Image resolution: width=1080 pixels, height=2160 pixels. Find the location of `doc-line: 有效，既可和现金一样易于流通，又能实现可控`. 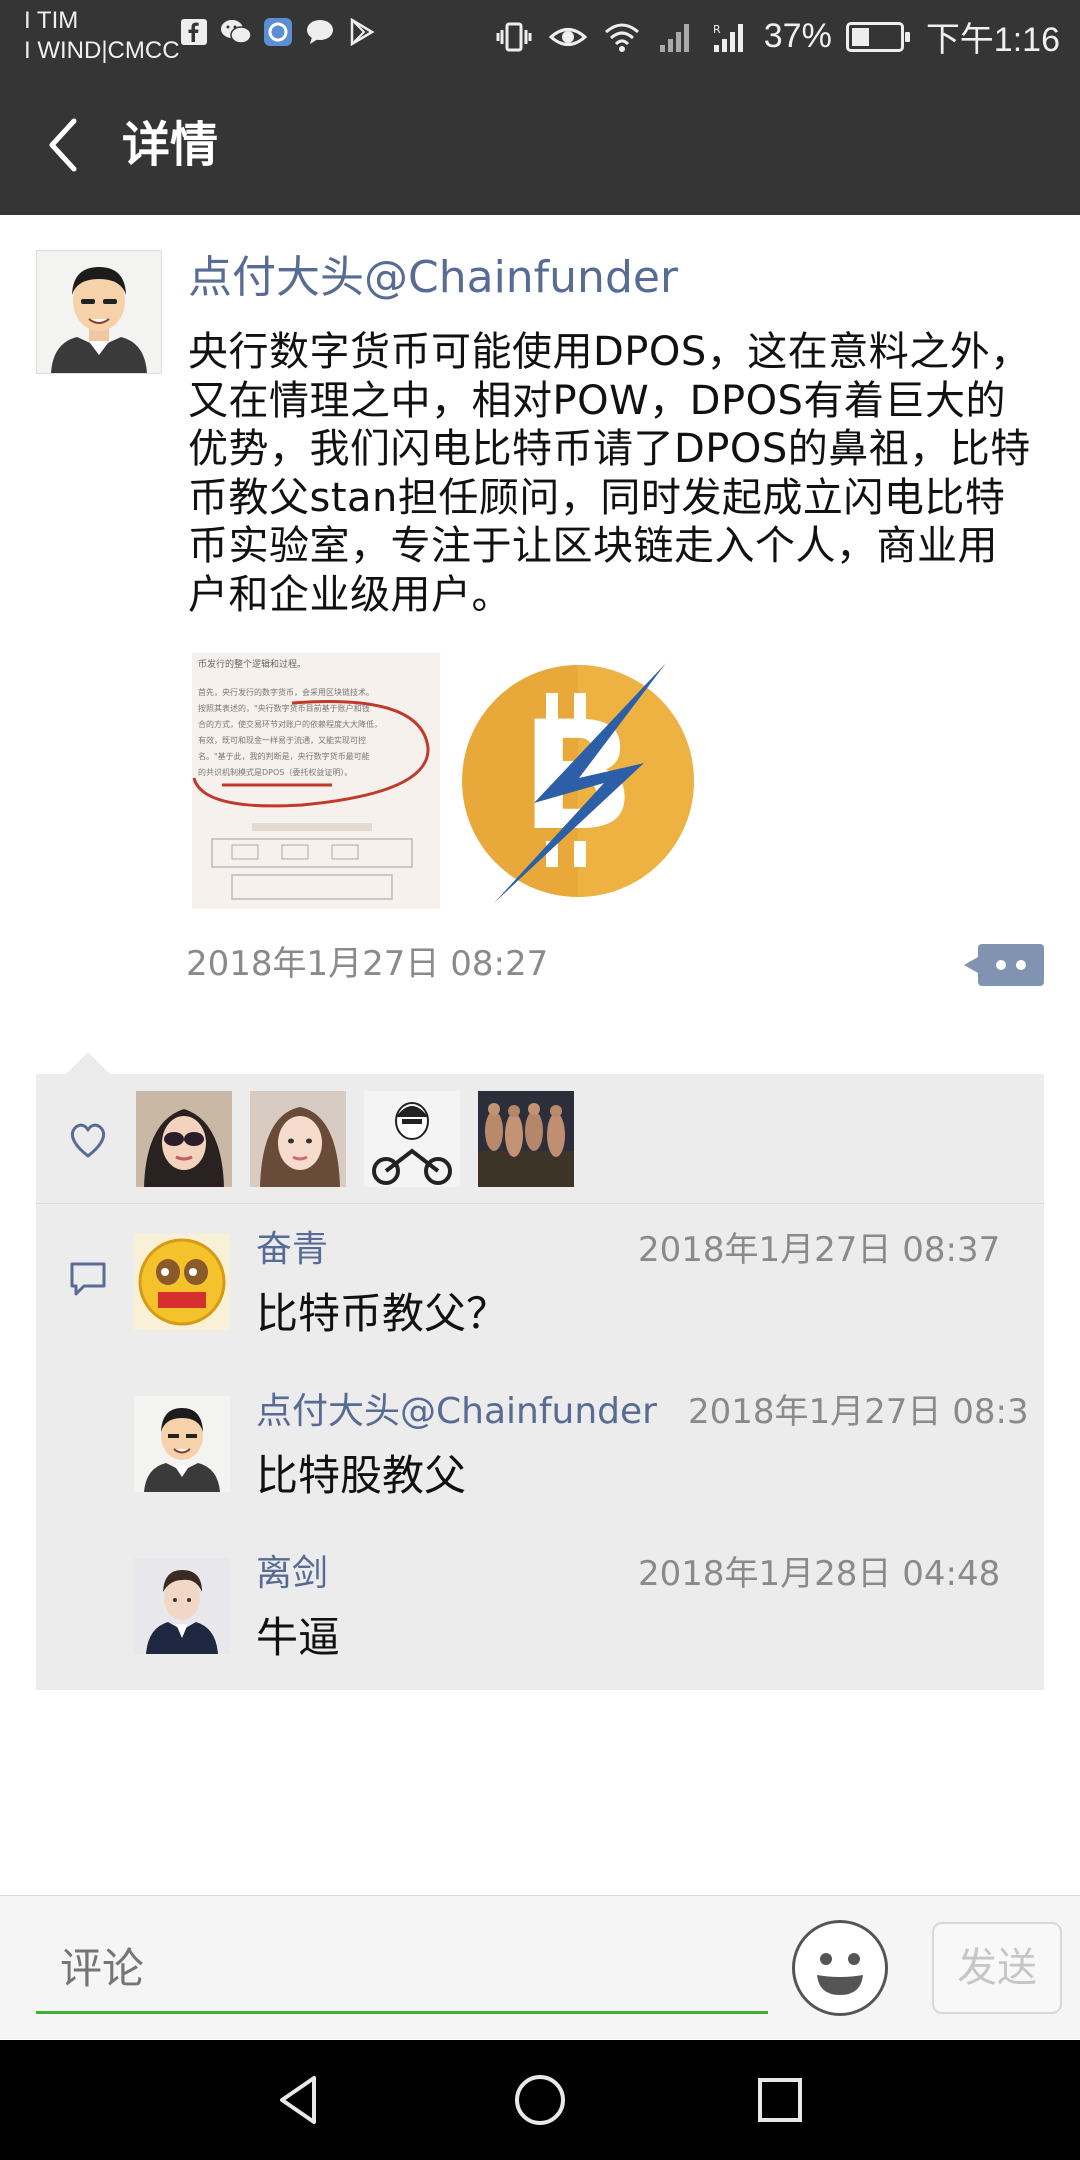

doc-line: 有效，既可和现金一样易于流通，又能实现可控 is located at coordinates (282, 740).